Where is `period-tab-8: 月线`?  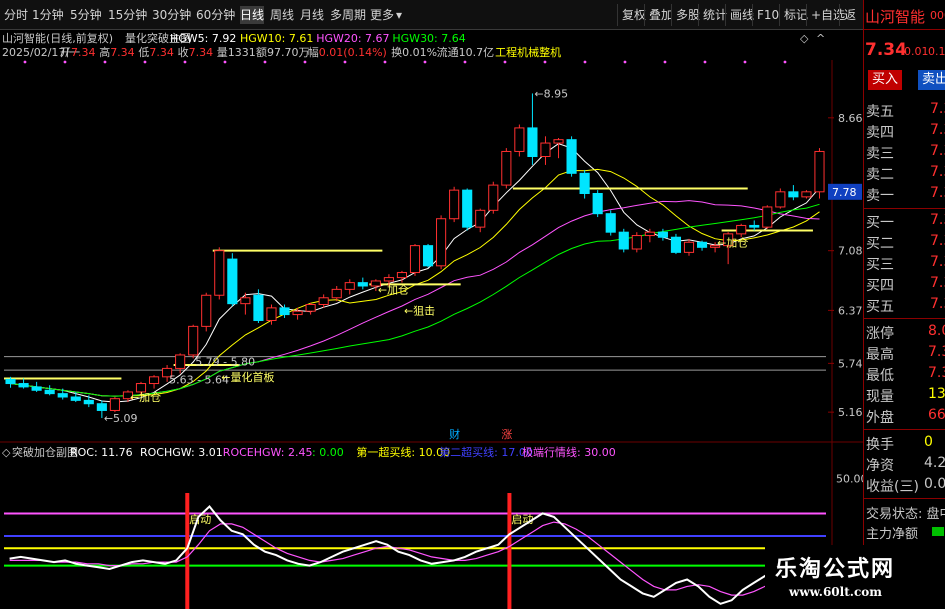 period-tab-8: 月线 is located at coordinates (312, 15).